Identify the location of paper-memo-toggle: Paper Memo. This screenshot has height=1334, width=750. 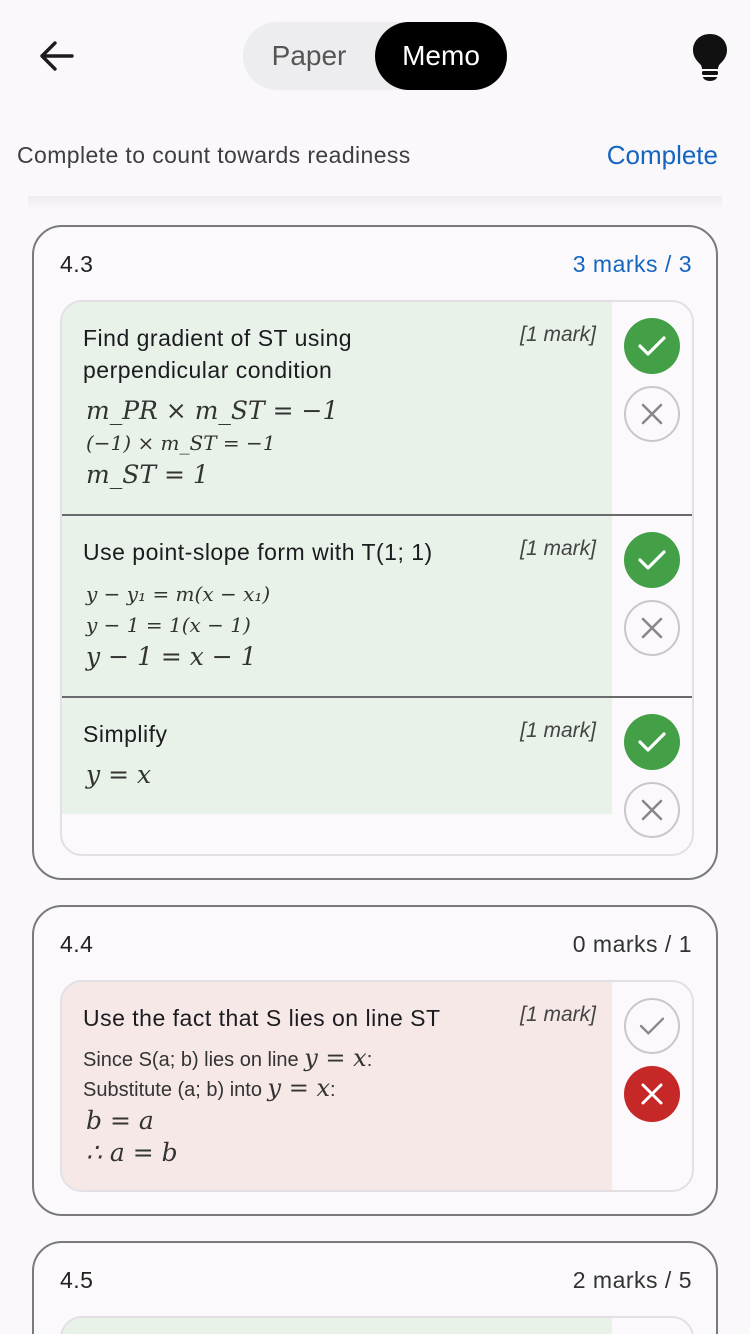
(375, 56).